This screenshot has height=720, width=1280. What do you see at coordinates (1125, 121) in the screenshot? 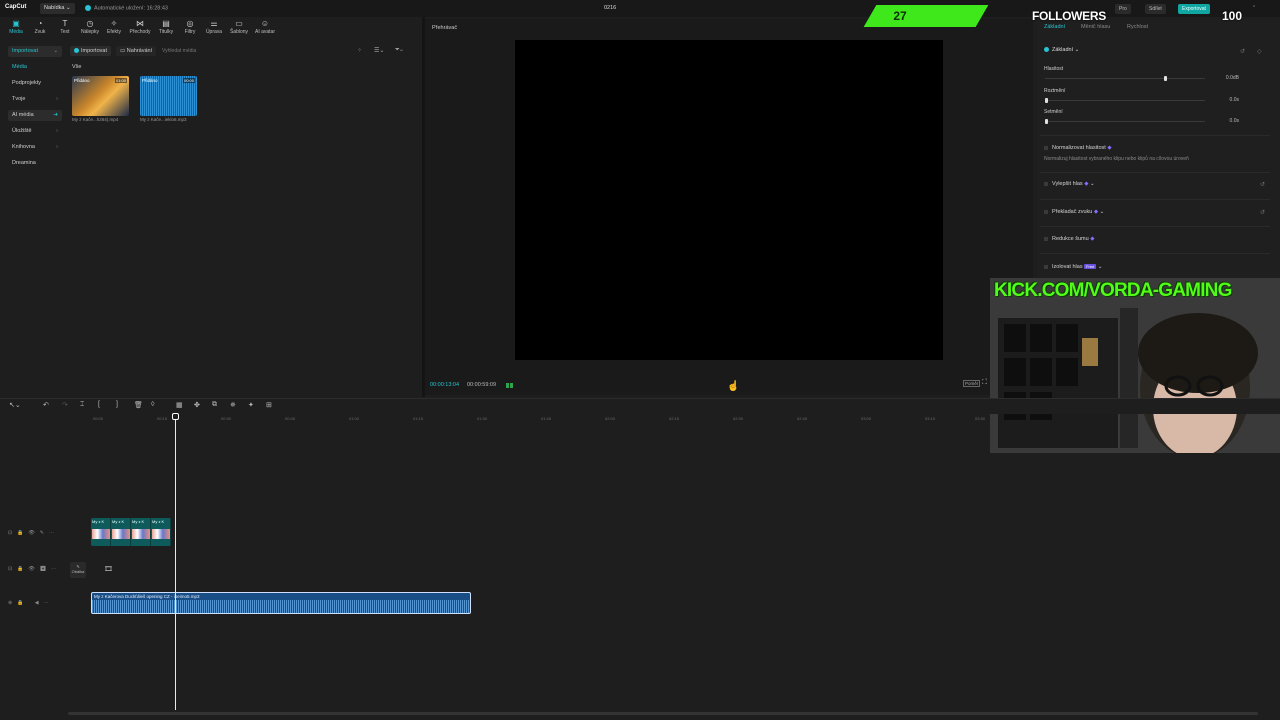
I see `fade-out-slider-track` at bounding box center [1125, 121].